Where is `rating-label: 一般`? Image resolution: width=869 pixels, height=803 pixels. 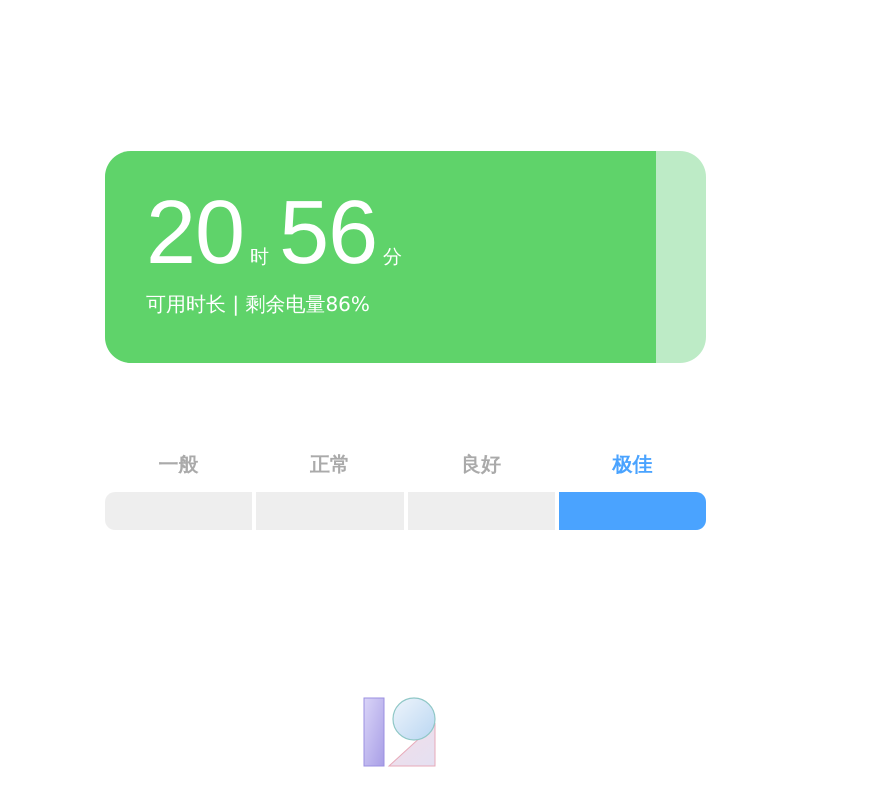 rating-label: 一般 is located at coordinates (178, 464).